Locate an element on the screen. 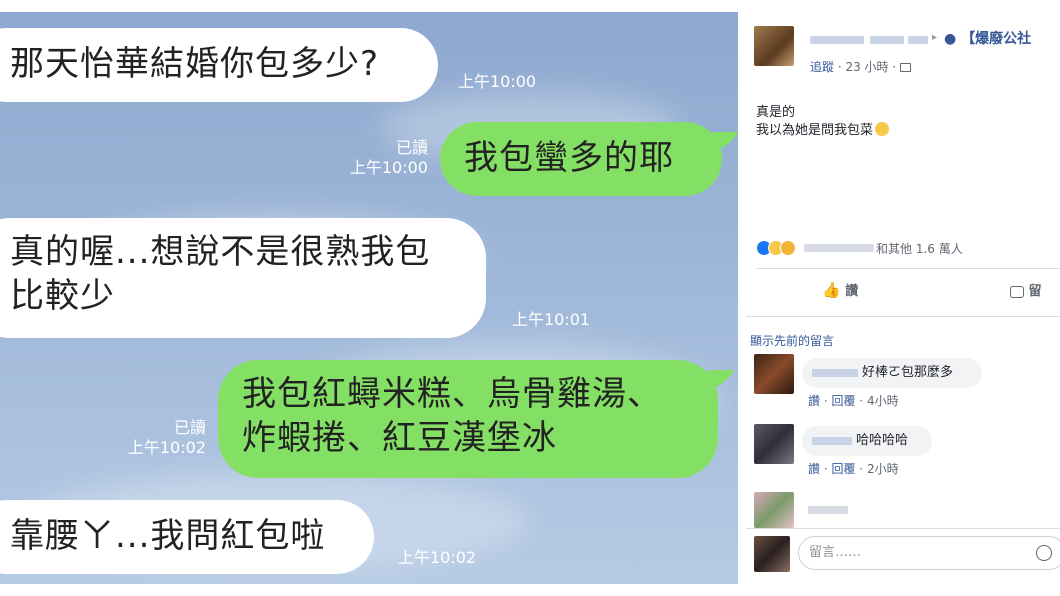  message-text: 靠腰ㄚ...我問紅包啦 is located at coordinates (168, 536).